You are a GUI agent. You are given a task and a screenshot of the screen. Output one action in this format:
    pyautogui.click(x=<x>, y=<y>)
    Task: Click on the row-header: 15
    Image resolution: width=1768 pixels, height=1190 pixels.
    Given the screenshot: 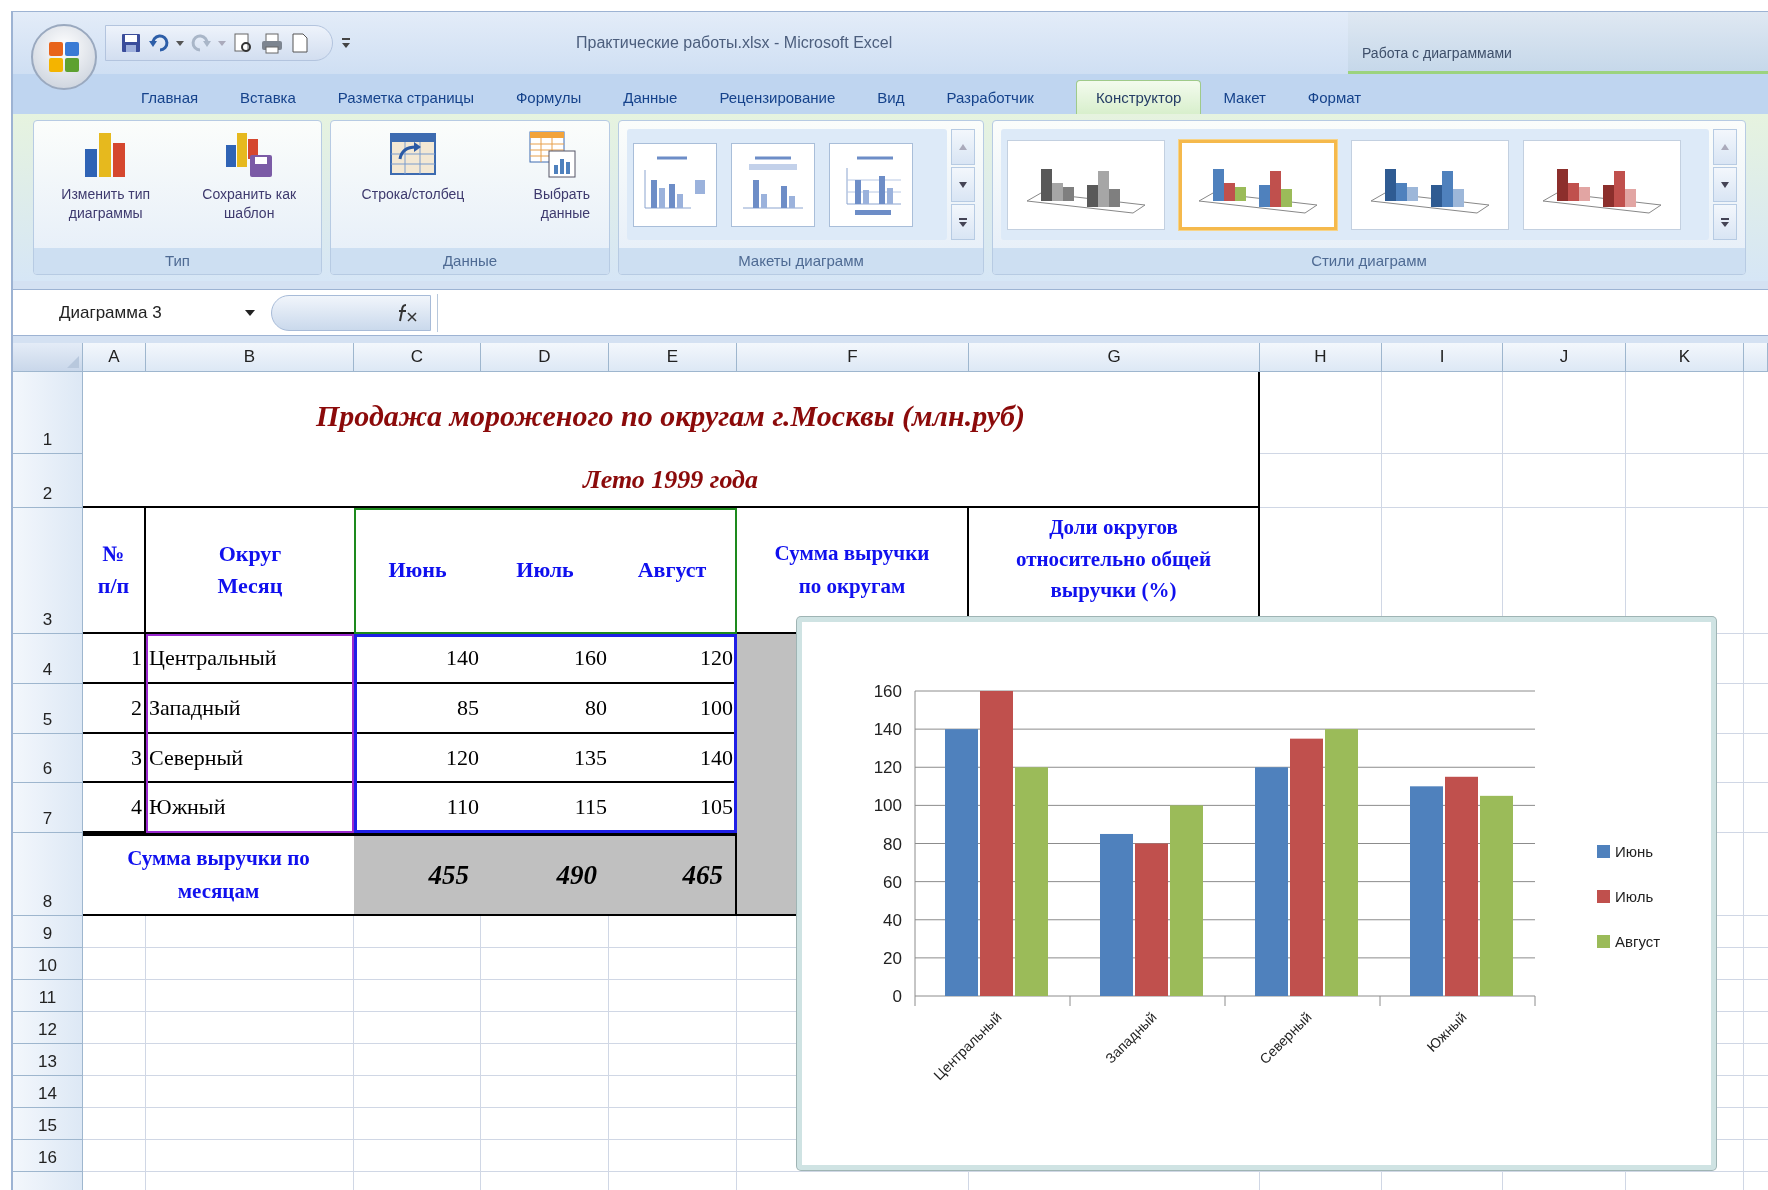 What is the action you would take?
    pyautogui.click(x=48, y=1124)
    